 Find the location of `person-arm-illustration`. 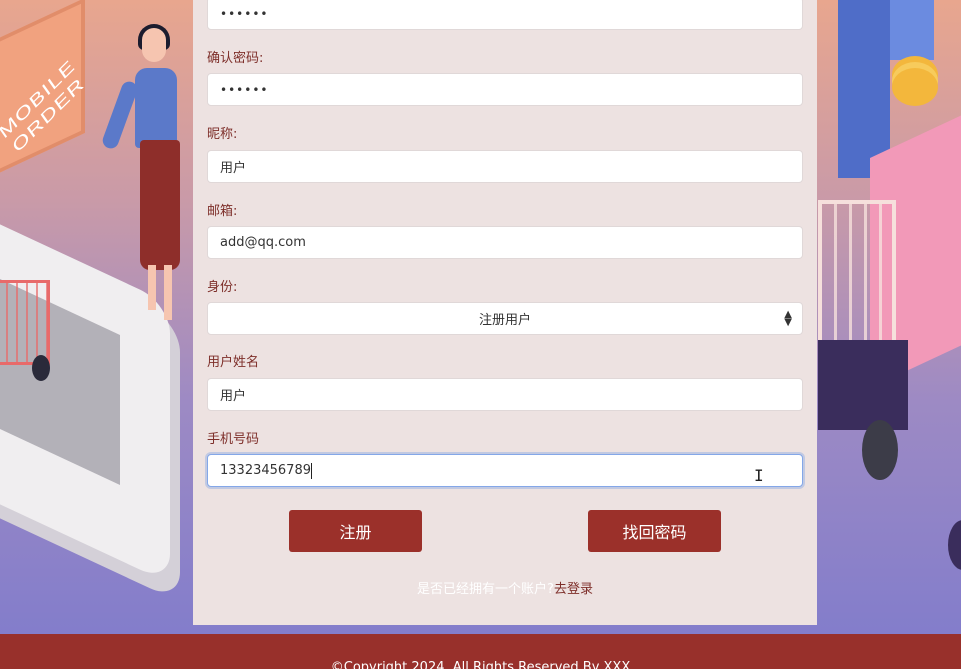

person-arm-illustration is located at coordinates (120, 115).